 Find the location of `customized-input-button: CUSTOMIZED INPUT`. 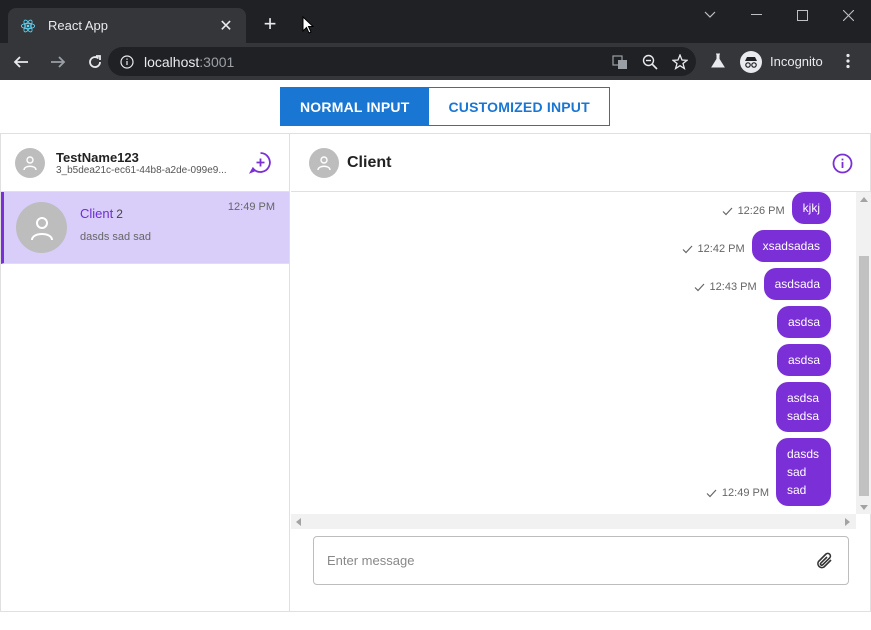

customized-input-button: CUSTOMIZED INPUT is located at coordinates (519, 106).